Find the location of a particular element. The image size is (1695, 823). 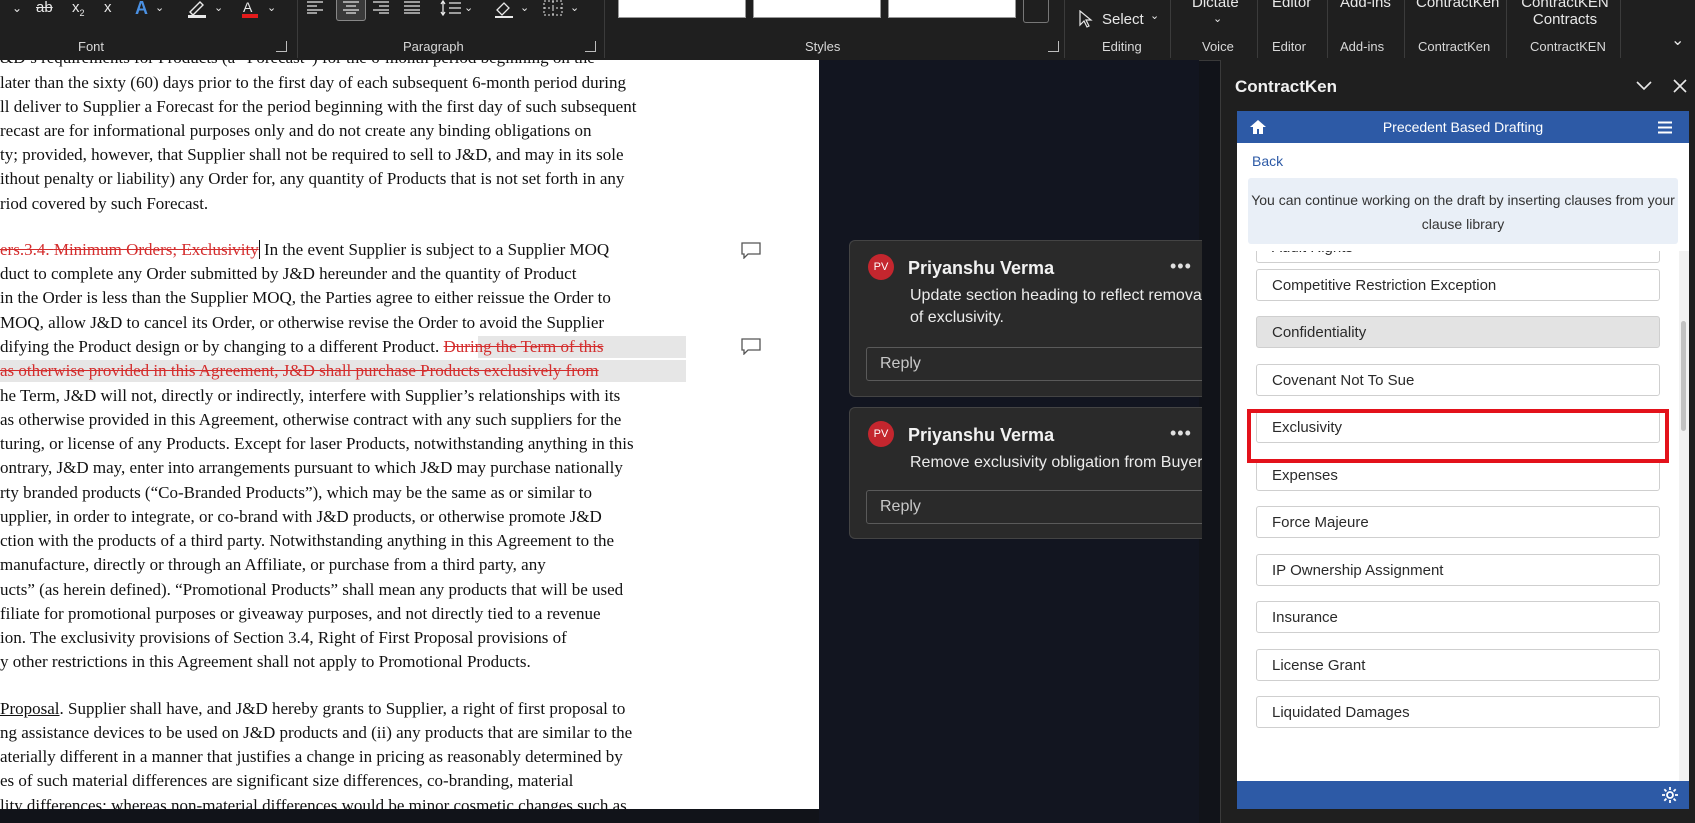

dictate-button: Dictate is located at coordinates (1215, 5).